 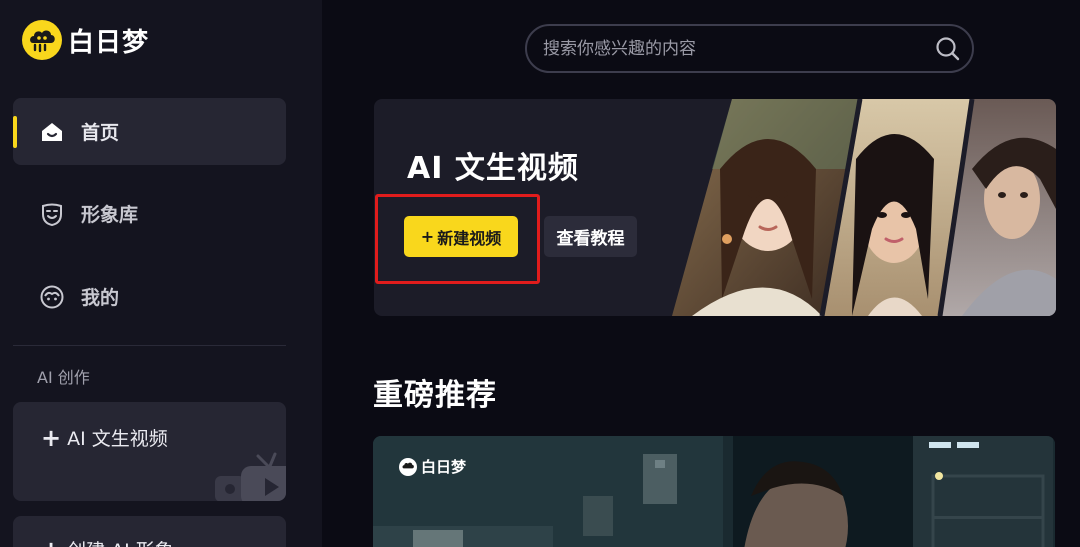 I want to click on face-icon, so click(x=52, y=297).